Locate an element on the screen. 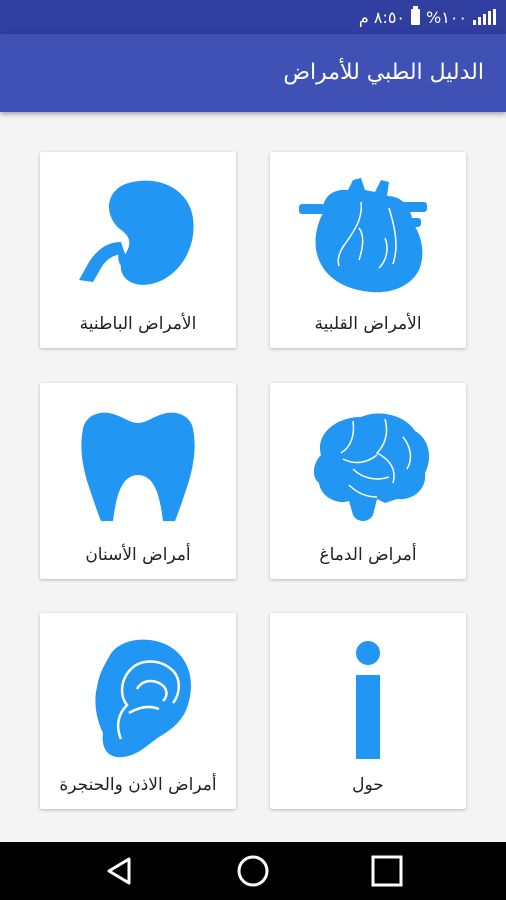  status-time: ٨:٥٠ م is located at coordinates (382, 17).